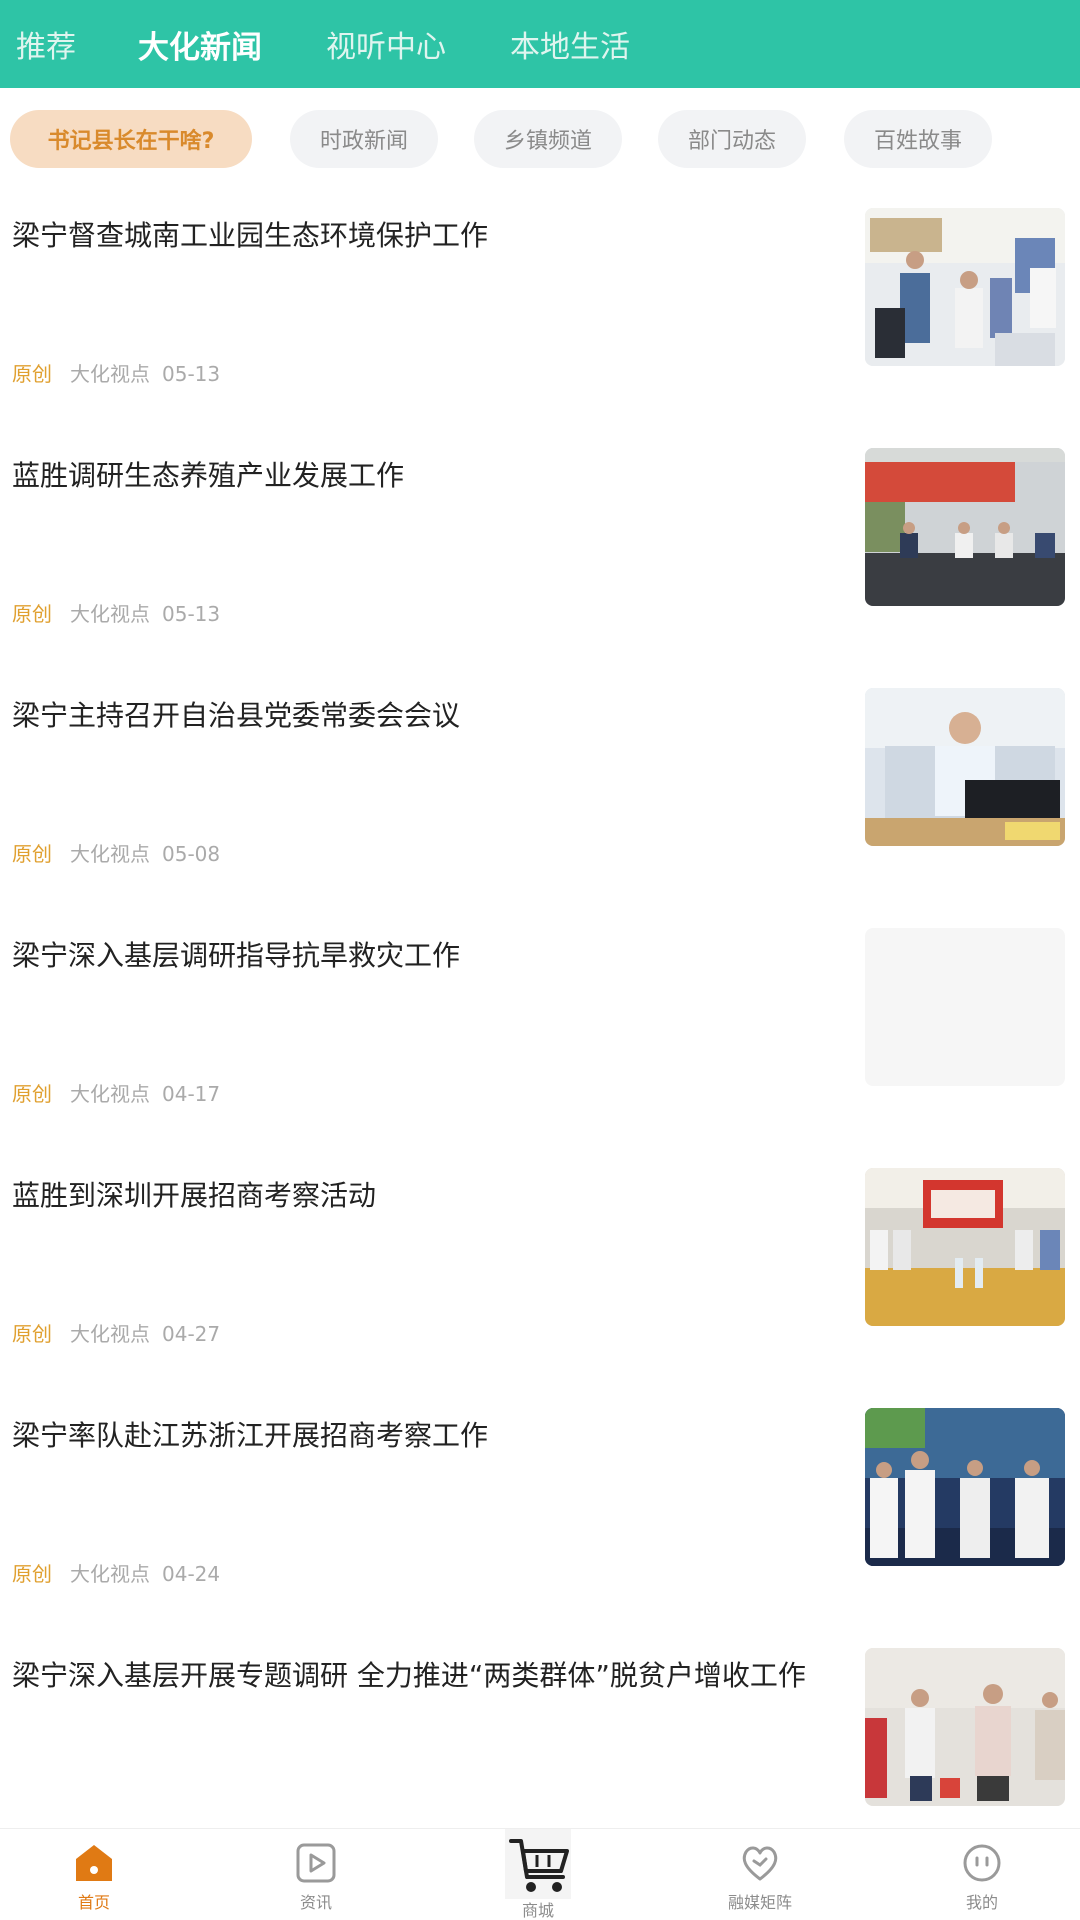 Image resolution: width=1080 pixels, height=1920 pixels. What do you see at coordinates (537, 1910) in the screenshot?
I see `nav-mall-label: 商城` at bounding box center [537, 1910].